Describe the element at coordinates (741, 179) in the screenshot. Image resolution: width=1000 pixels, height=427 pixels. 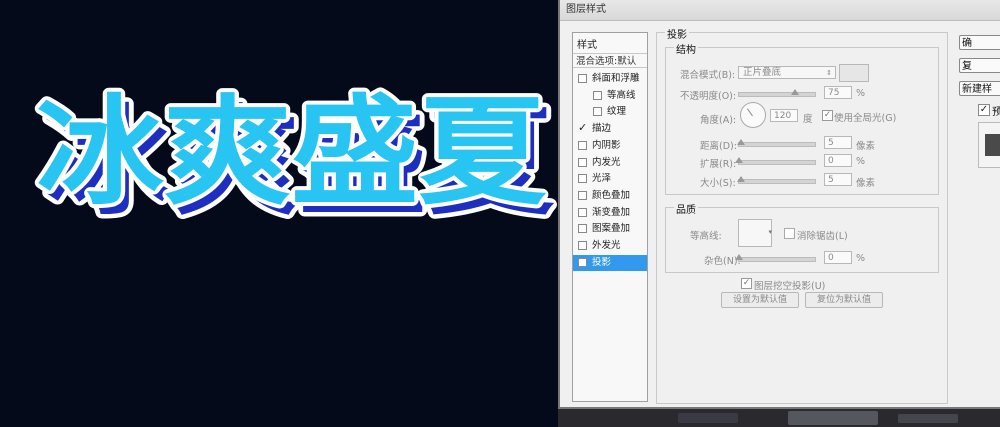
I see `size-slider-thumb` at that location.